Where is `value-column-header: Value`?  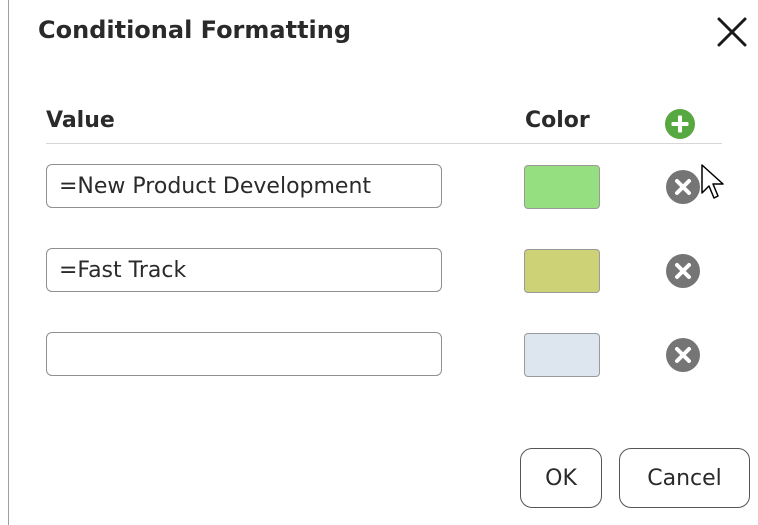
value-column-header: Value is located at coordinates (80, 120).